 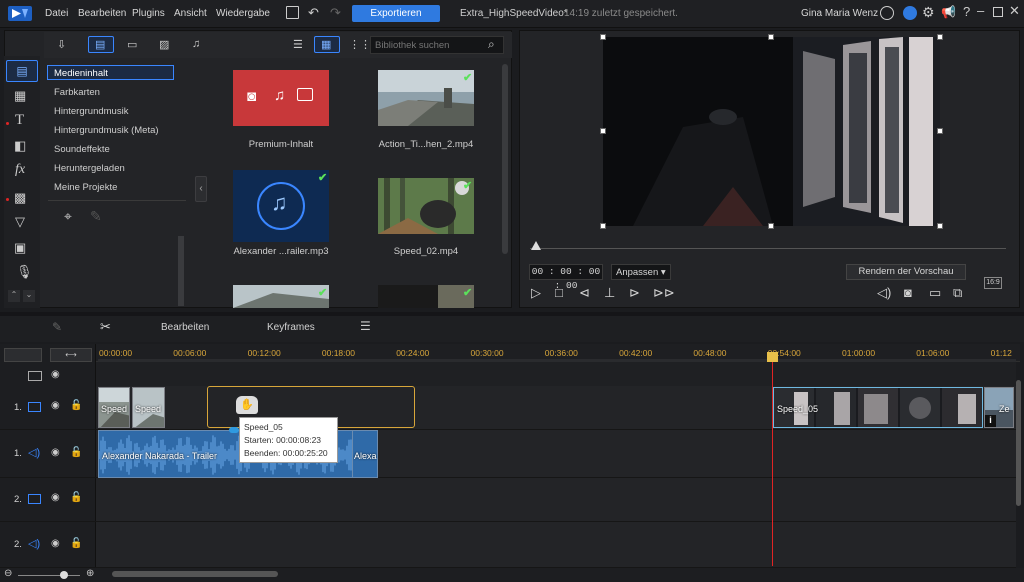 I want to click on import-media-icon: ⇩, so click(x=63, y=44).